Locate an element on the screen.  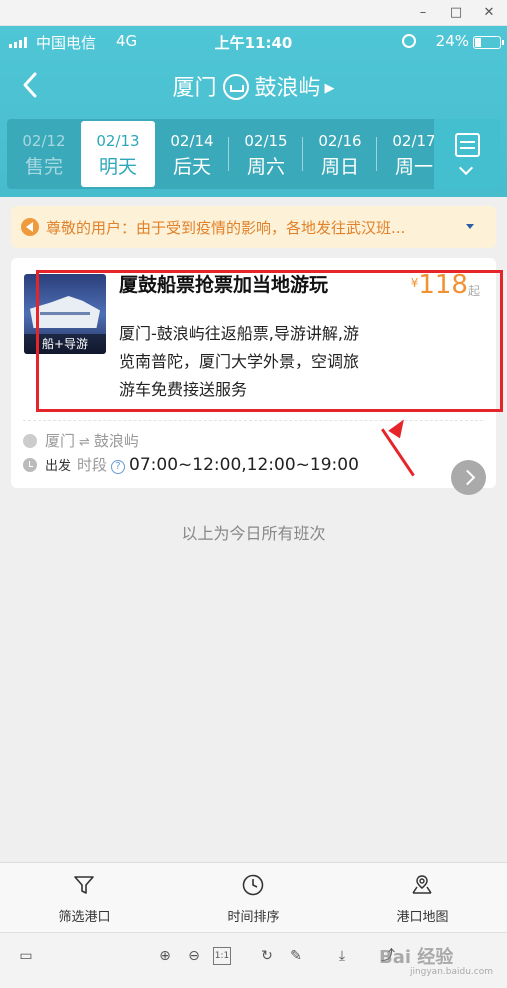
date-tab: 02/15 周六 is located at coordinates (266, 154).